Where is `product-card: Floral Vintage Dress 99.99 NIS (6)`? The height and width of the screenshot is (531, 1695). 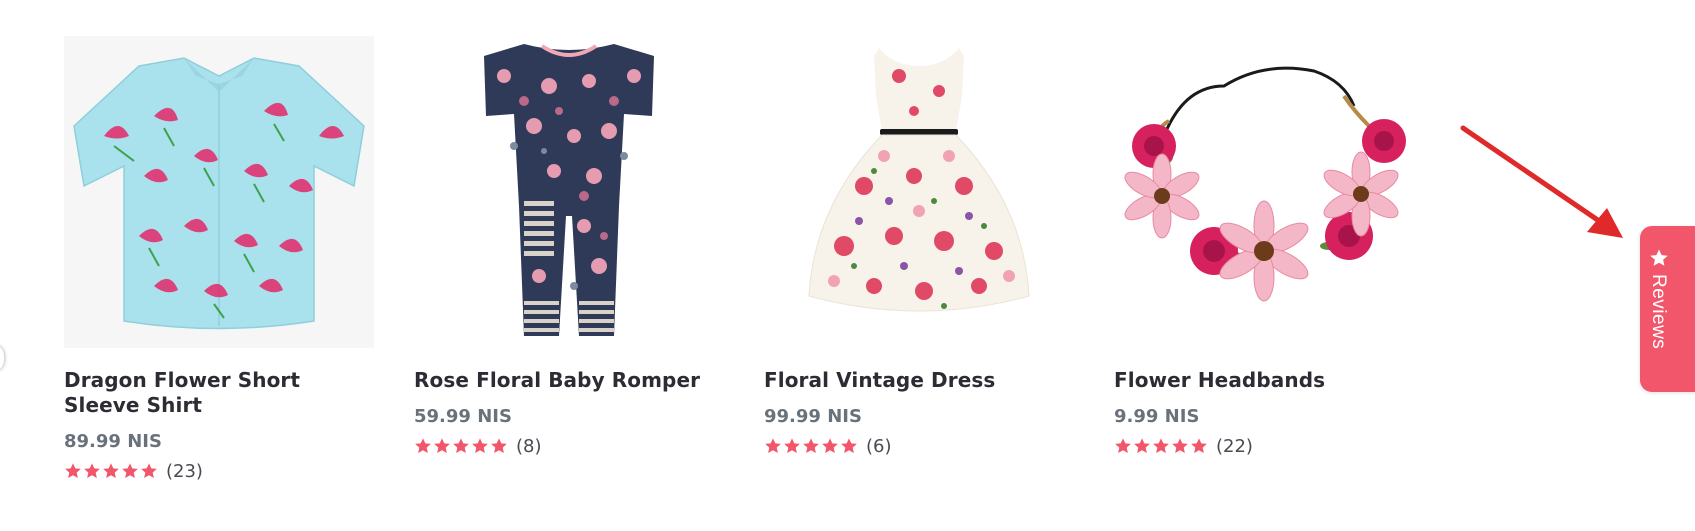 product-card: Floral Vintage Dress 99.99 NIS (6) is located at coordinates (919, 247).